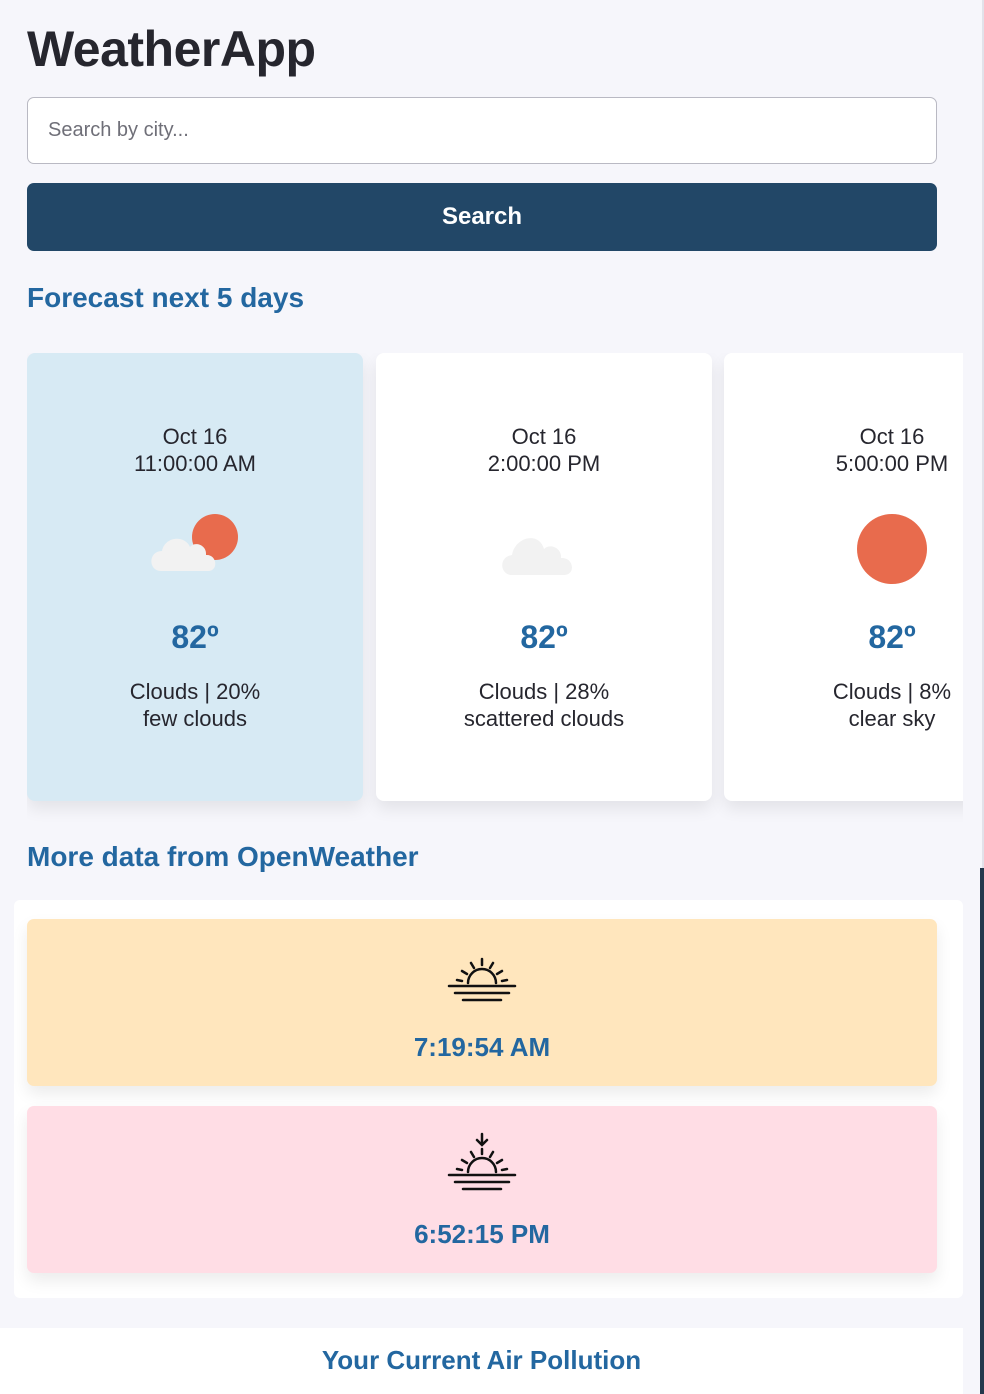 Image resolution: width=984 pixels, height=1394 pixels. What do you see at coordinates (544, 718) in the screenshot?
I see `forecast-detail: scattered clouds` at bounding box center [544, 718].